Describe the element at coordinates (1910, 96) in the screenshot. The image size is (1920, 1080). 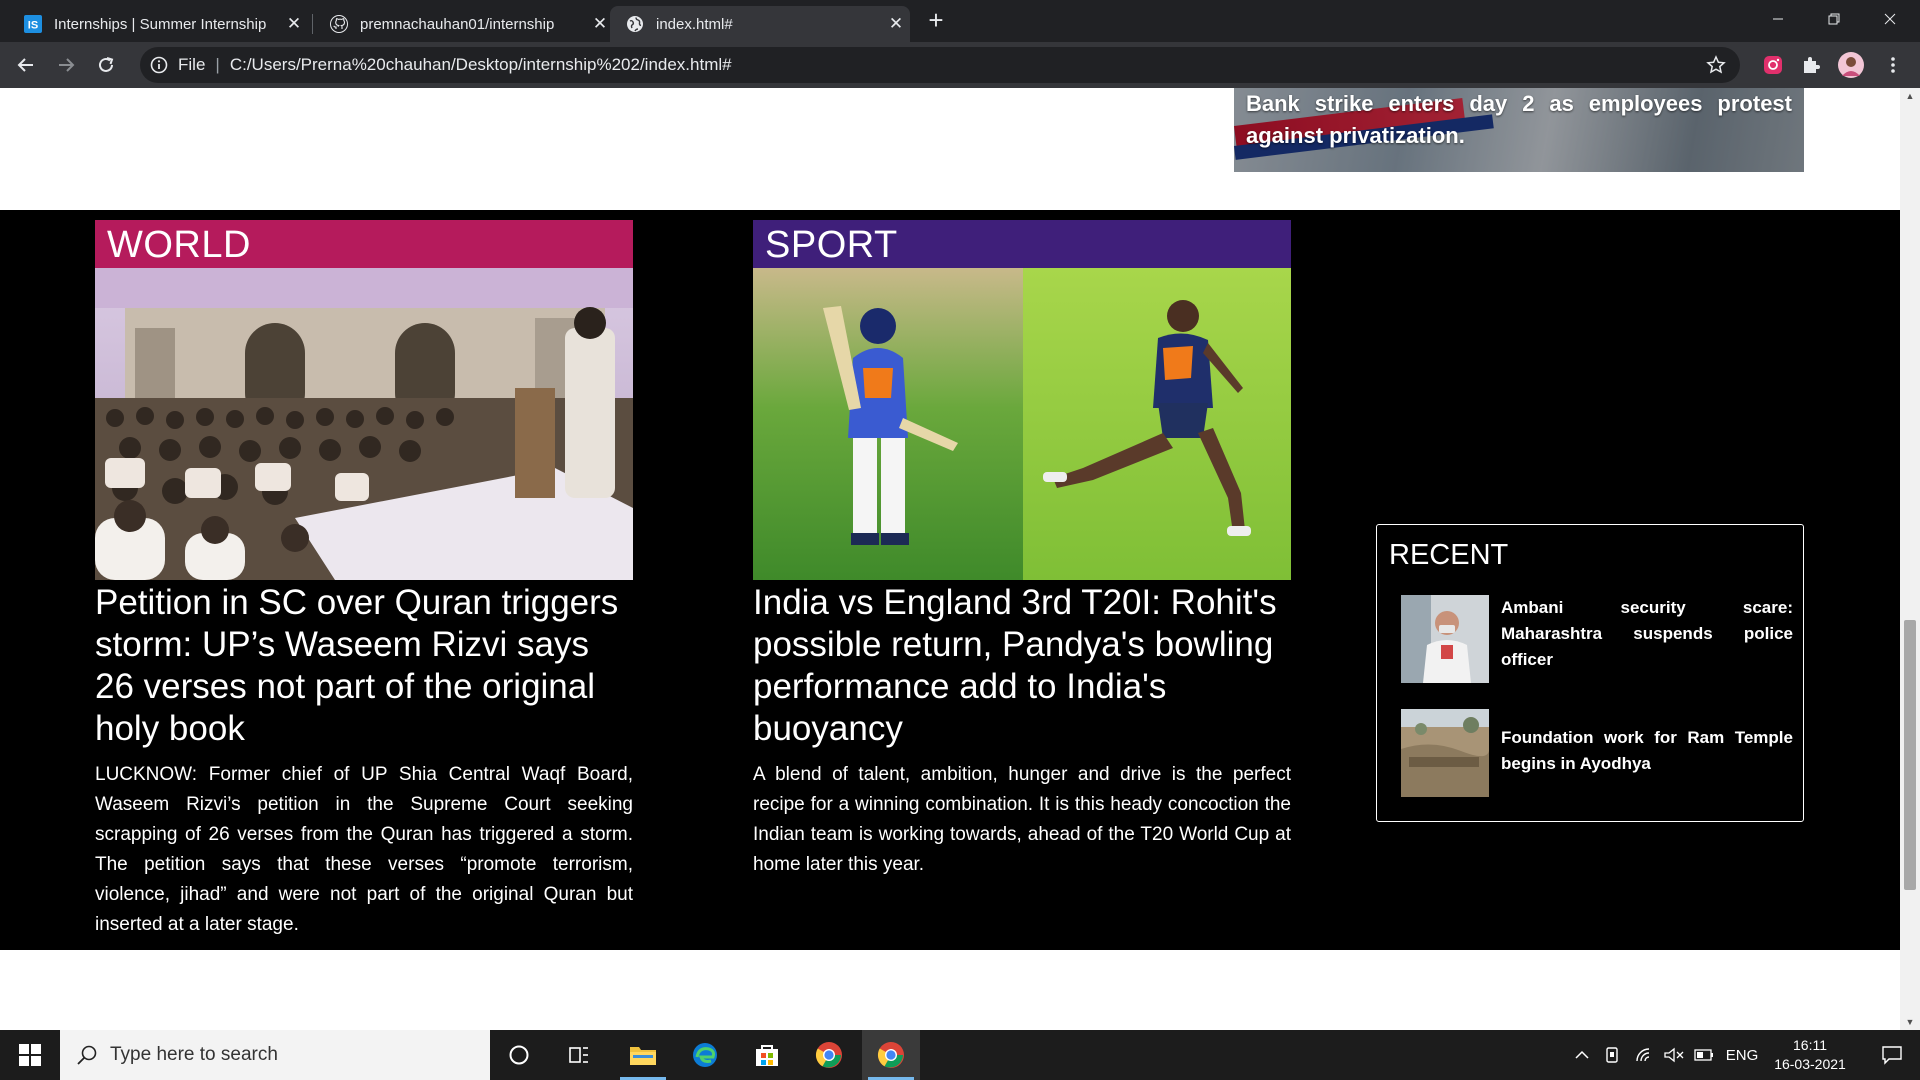
I see `scroll-up-icon: ▲` at that location.